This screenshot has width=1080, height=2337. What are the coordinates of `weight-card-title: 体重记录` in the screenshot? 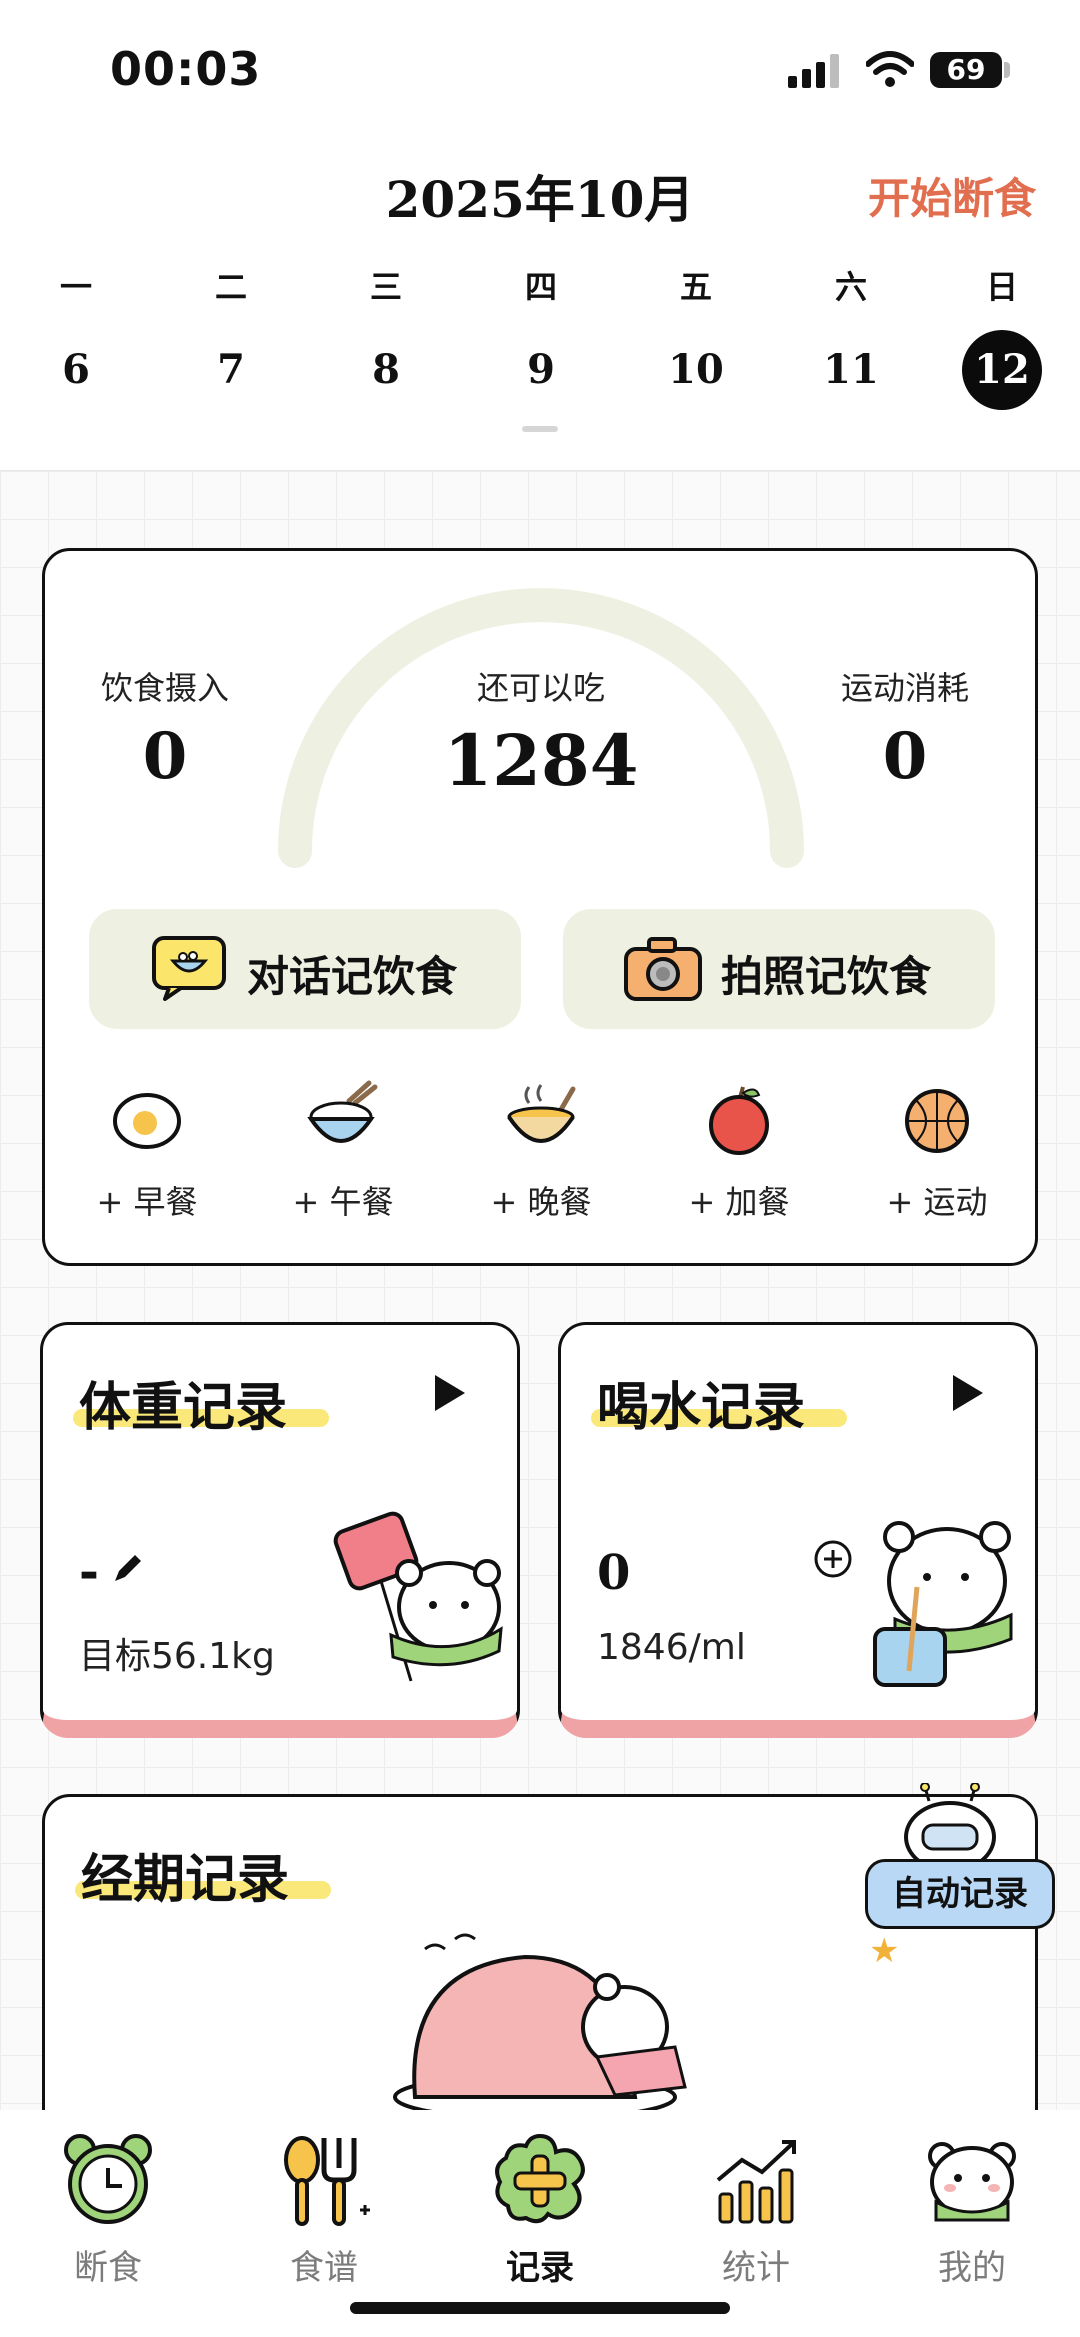 It's located at (183, 1407).